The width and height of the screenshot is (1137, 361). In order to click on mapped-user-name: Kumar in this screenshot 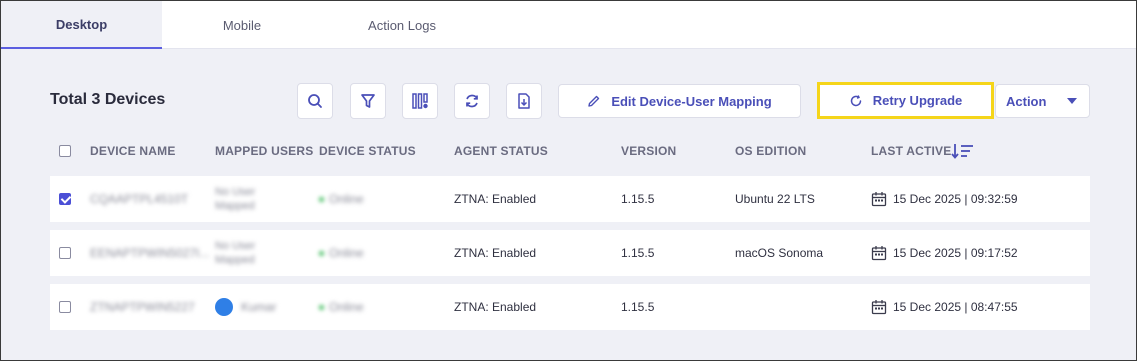, I will do `click(259, 307)`.